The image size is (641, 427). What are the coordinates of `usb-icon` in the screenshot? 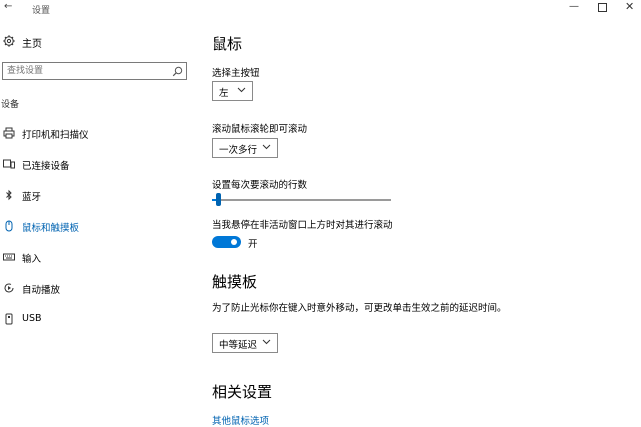 It's located at (9, 319).